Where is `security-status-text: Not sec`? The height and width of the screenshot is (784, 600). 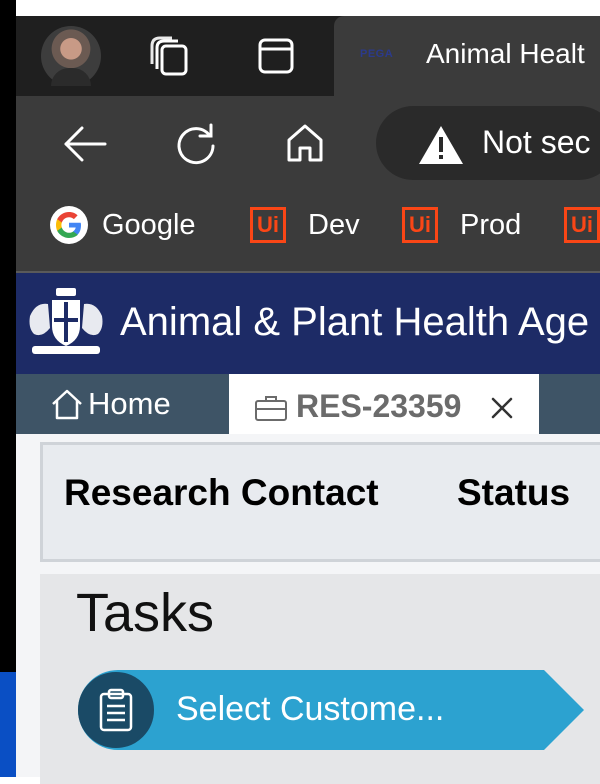
security-status-text: Not sec is located at coordinates (536, 142).